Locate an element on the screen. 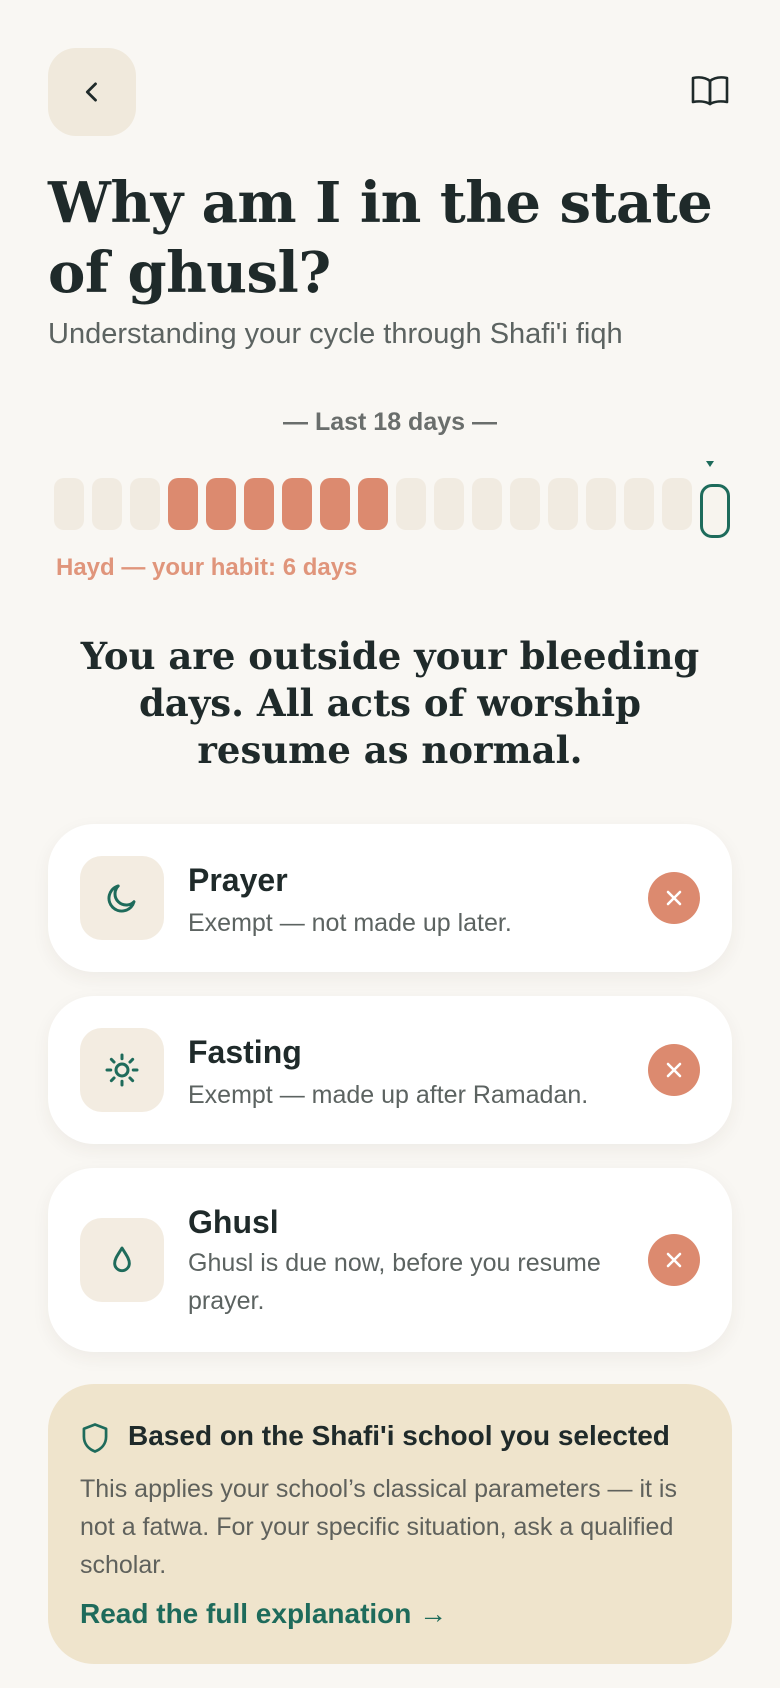  info-title: Based on the Shafi'i school you selected is located at coordinates (399, 1435).